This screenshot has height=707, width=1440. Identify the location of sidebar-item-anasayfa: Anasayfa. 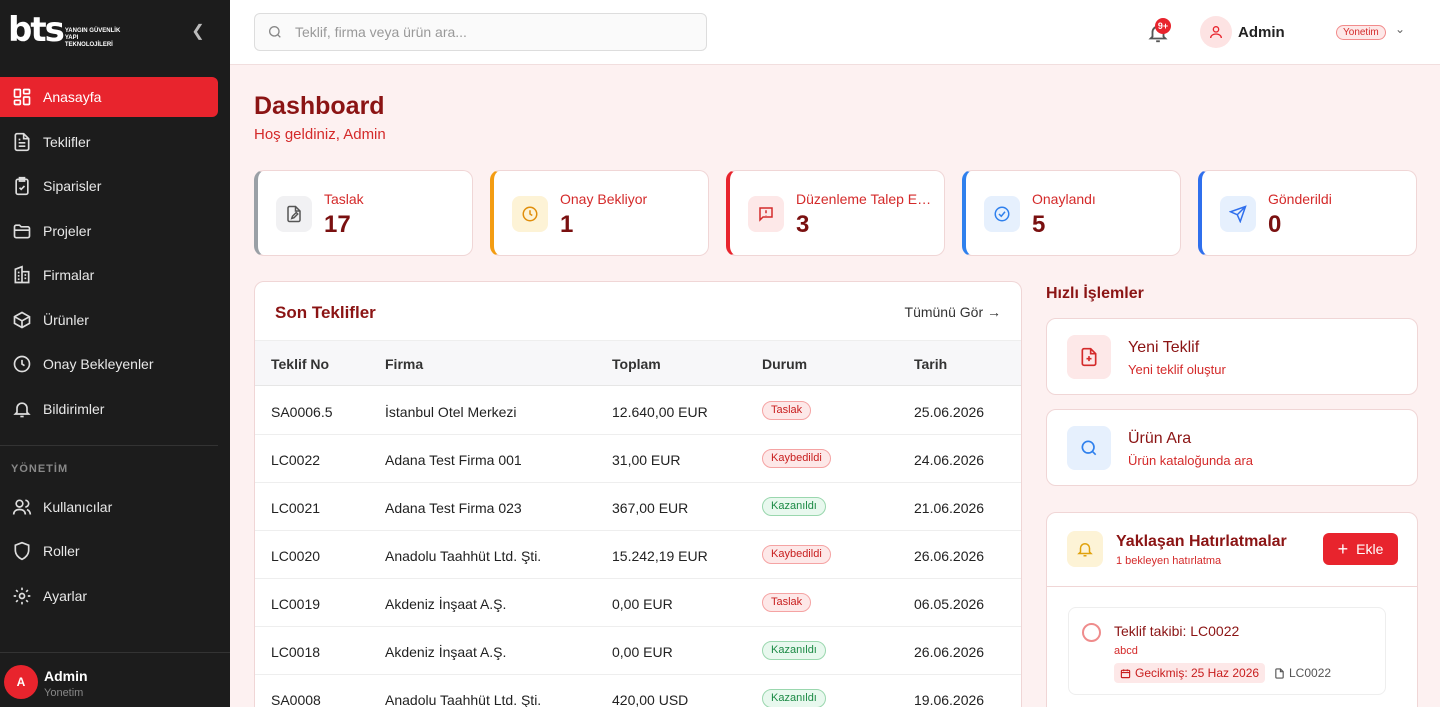
(109, 97).